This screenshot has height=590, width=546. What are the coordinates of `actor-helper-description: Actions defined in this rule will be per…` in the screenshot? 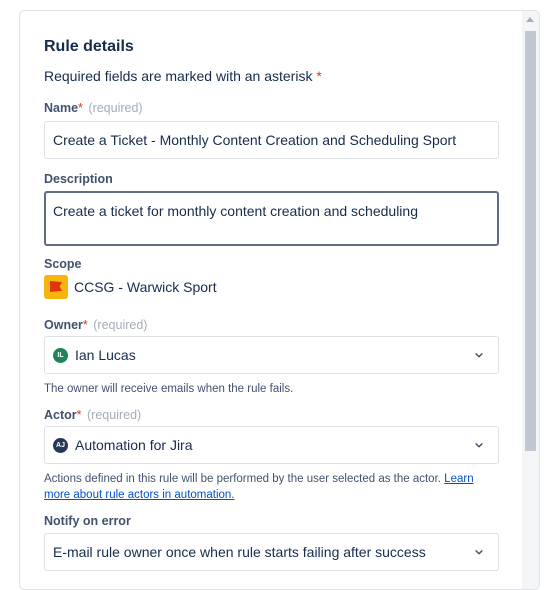 It's located at (242, 479).